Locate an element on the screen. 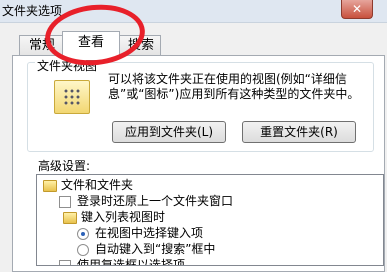 The height and width of the screenshot is (272, 387). tree-item-label: 自动键入到“搜索”框中 is located at coordinates (155, 249).